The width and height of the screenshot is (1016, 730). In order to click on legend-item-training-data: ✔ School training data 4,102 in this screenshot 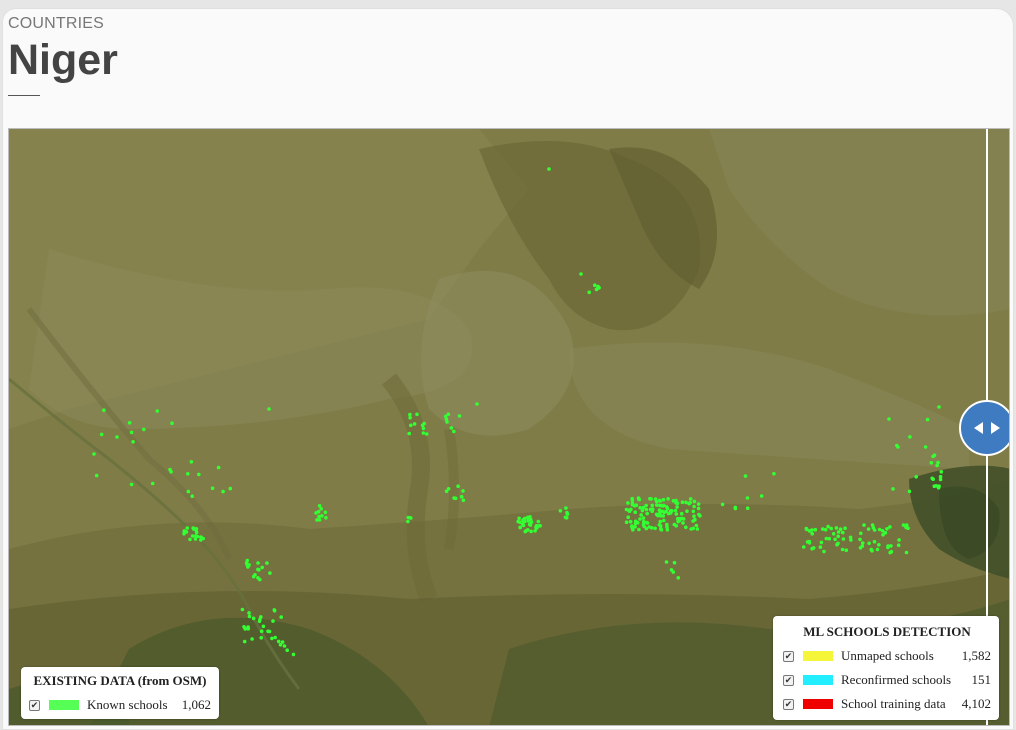, I will do `click(887, 704)`.